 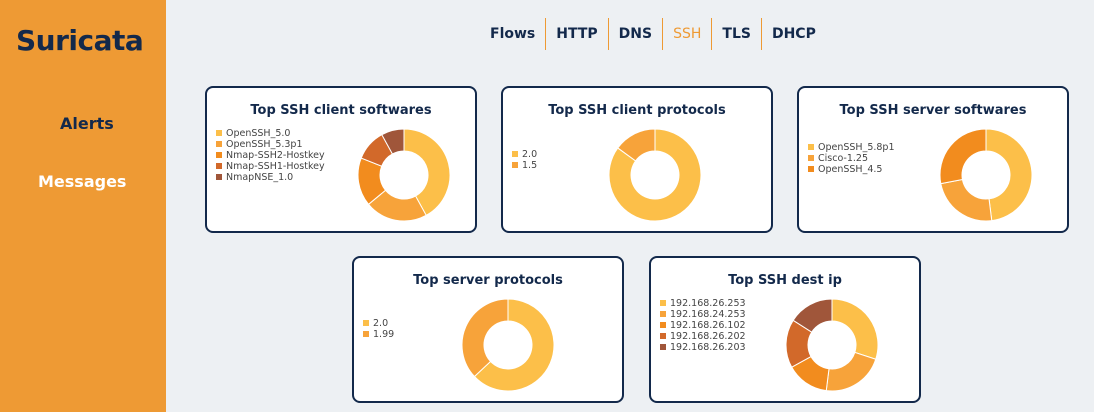 I want to click on legend-label: 192.168.24.253, so click(x=708, y=314).